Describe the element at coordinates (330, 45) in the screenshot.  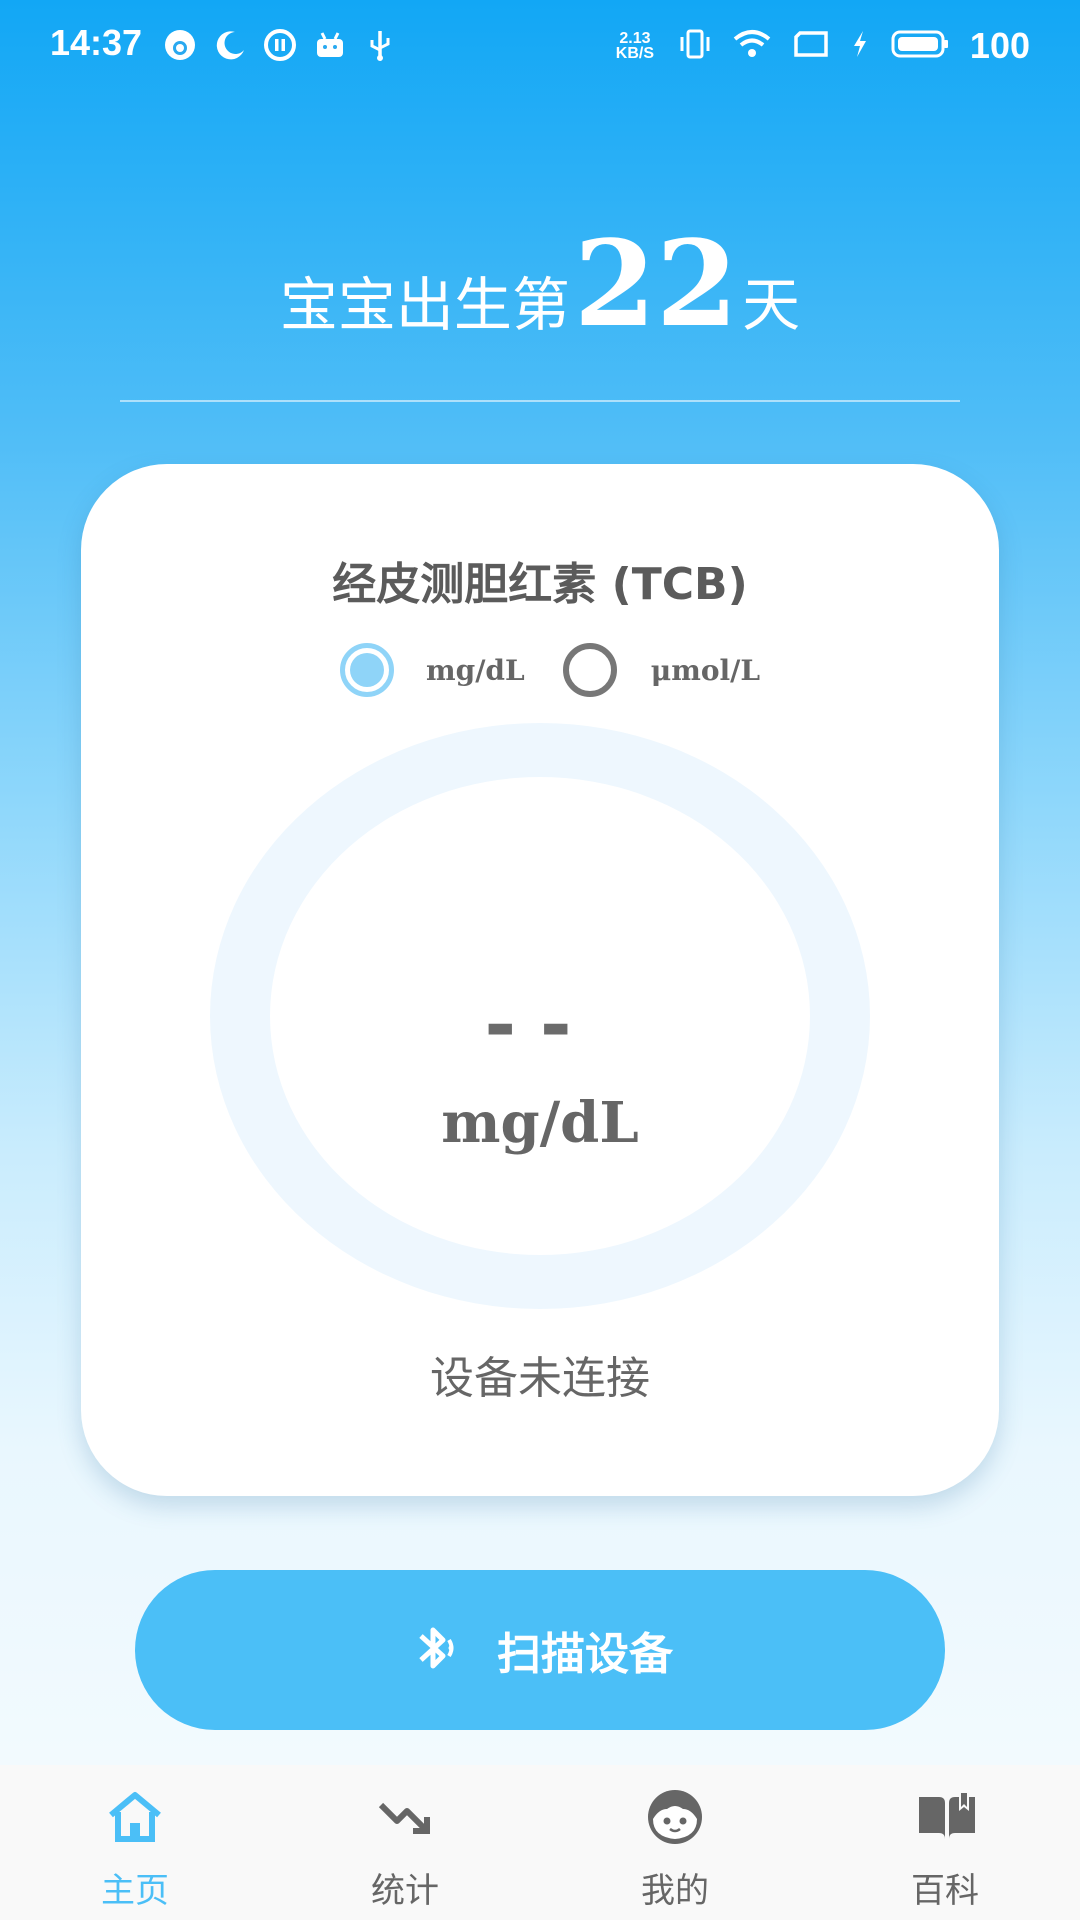
I see `android-icon` at that location.